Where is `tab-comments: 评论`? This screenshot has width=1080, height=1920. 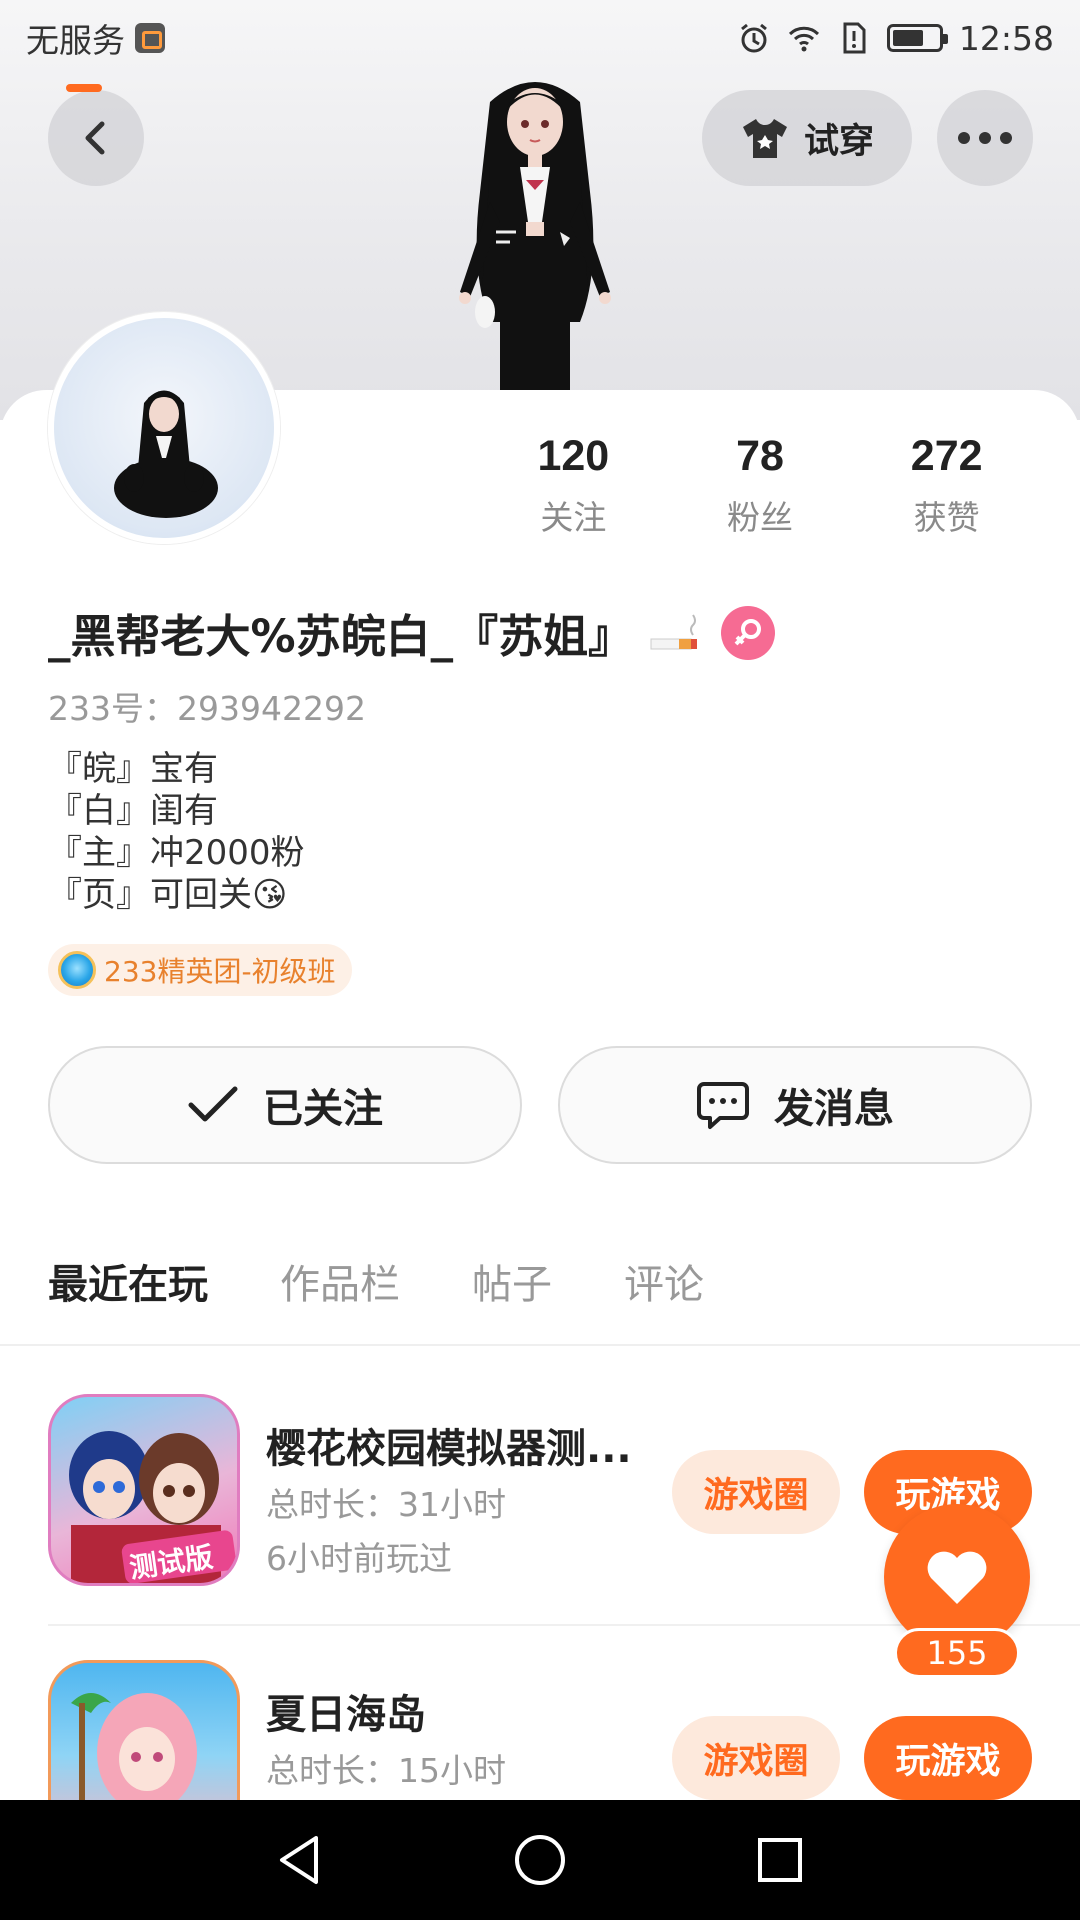
tab-comments: 评论 is located at coordinates (664, 1281).